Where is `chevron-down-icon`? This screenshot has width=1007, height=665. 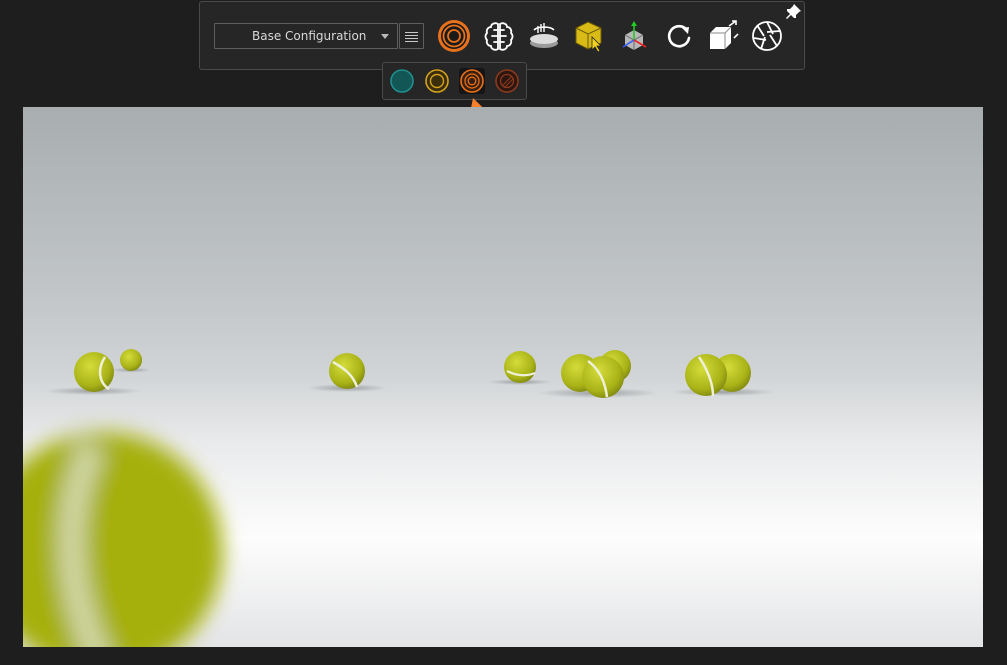 chevron-down-icon is located at coordinates (385, 36).